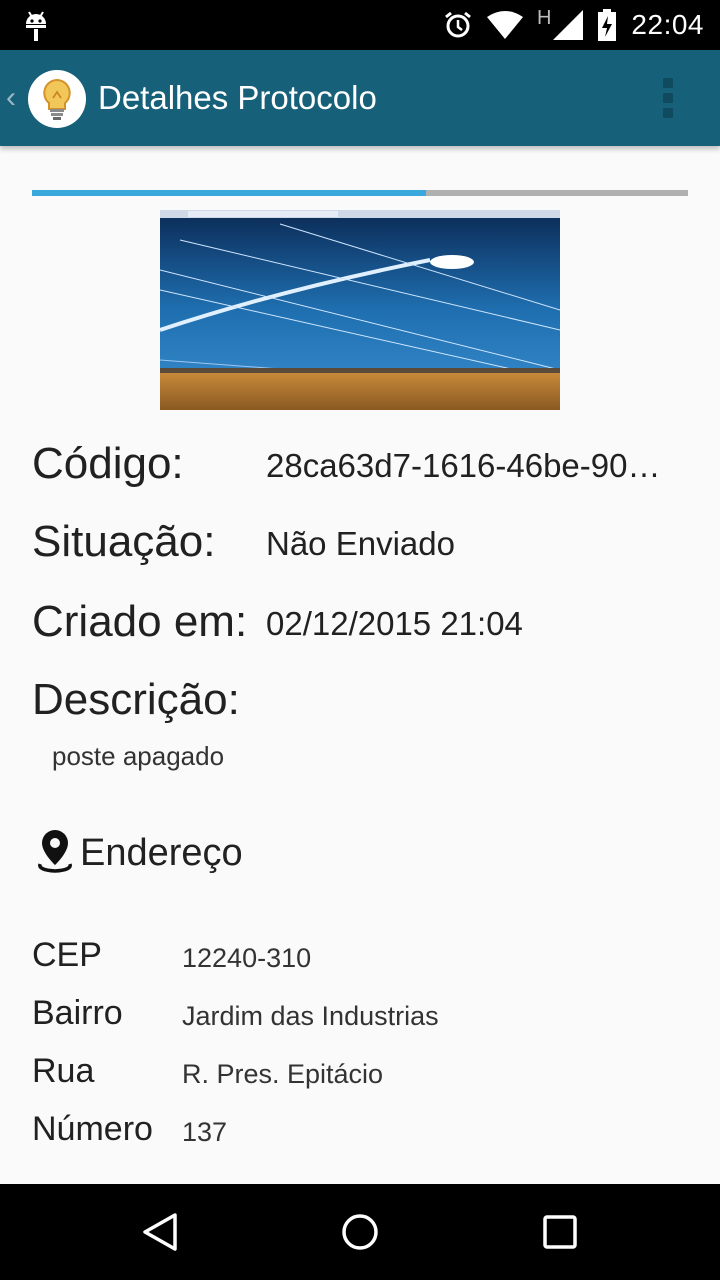 The height and width of the screenshot is (1280, 720). I want to click on numero-label: Número, so click(92, 1129).